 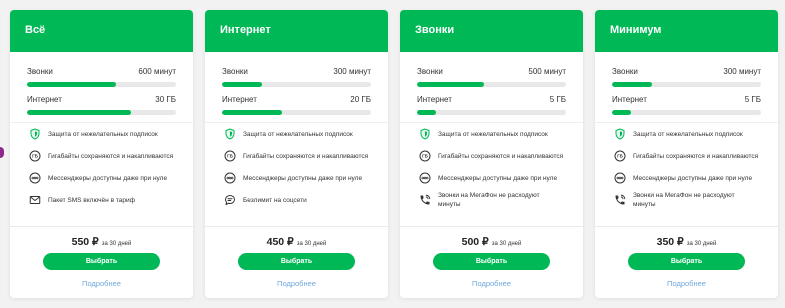 I want to click on tariff-header: Интернет, so click(x=296, y=31).